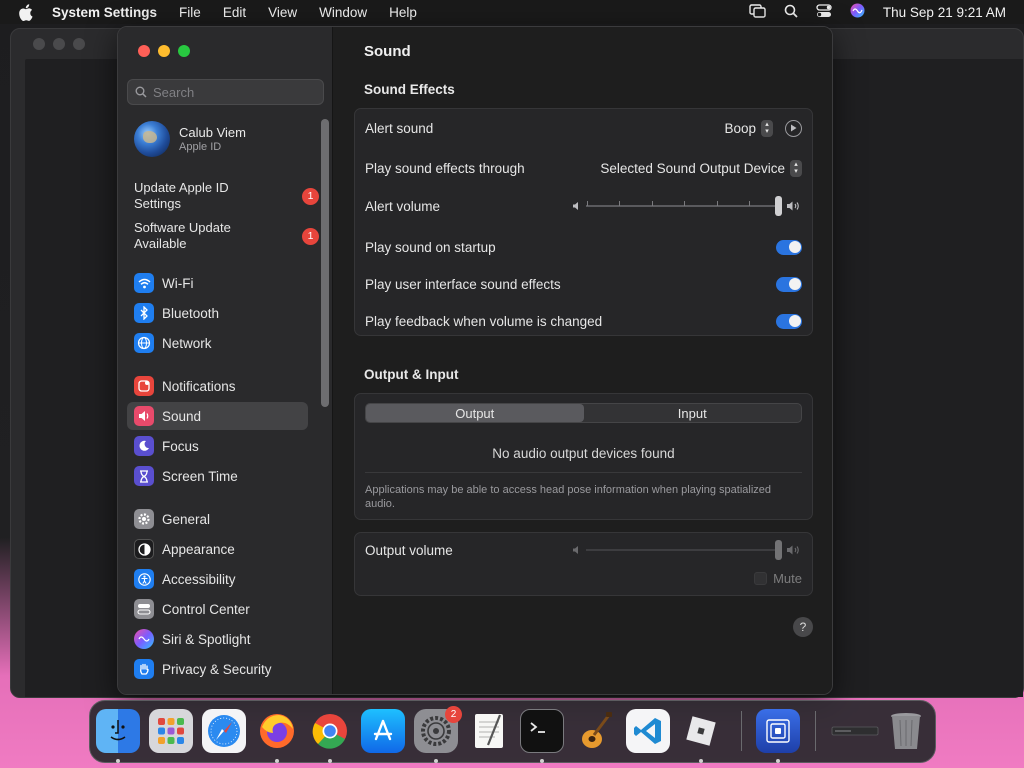  I want to click on alert-sound-row: Alert sound Boop ▴ ▾, so click(583, 128).